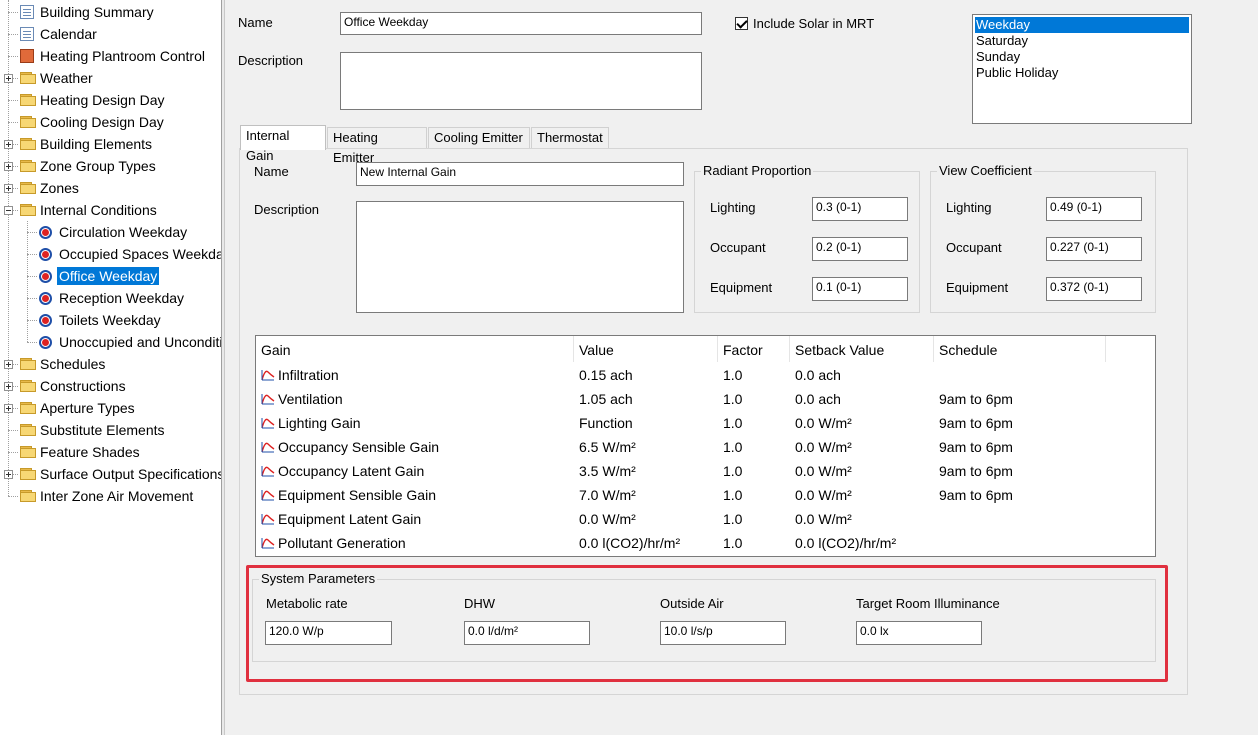 Image resolution: width=1258 pixels, height=735 pixels. I want to click on include-solar-label: Include Solar in MRT, so click(813, 23).